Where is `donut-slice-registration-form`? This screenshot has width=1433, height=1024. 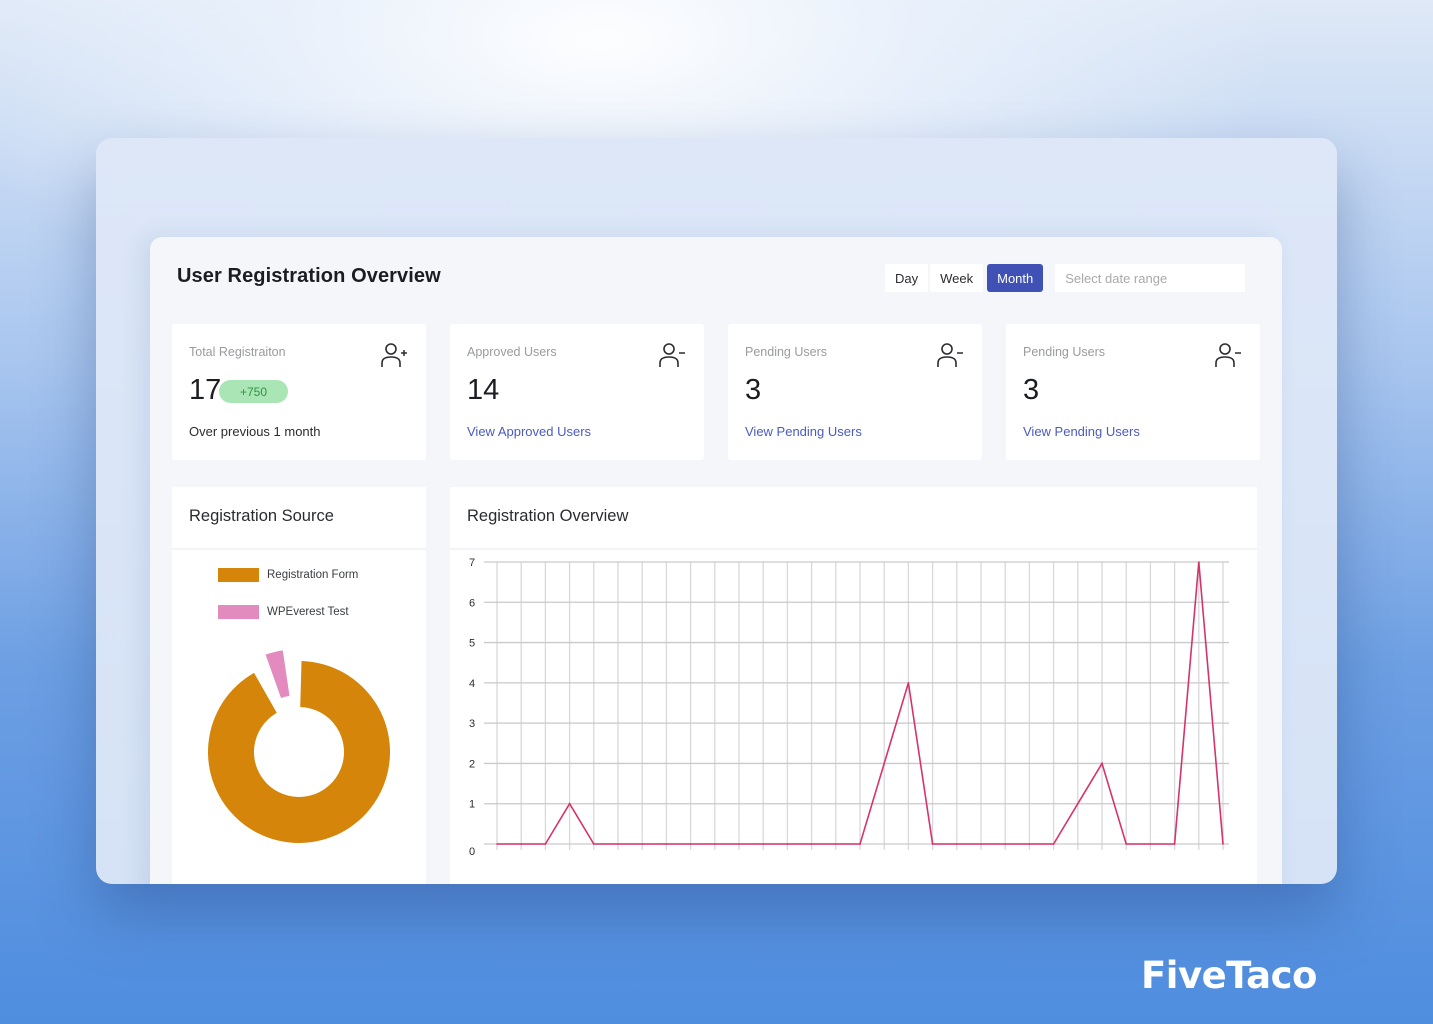
donut-slice-registration-form is located at coordinates (299, 752).